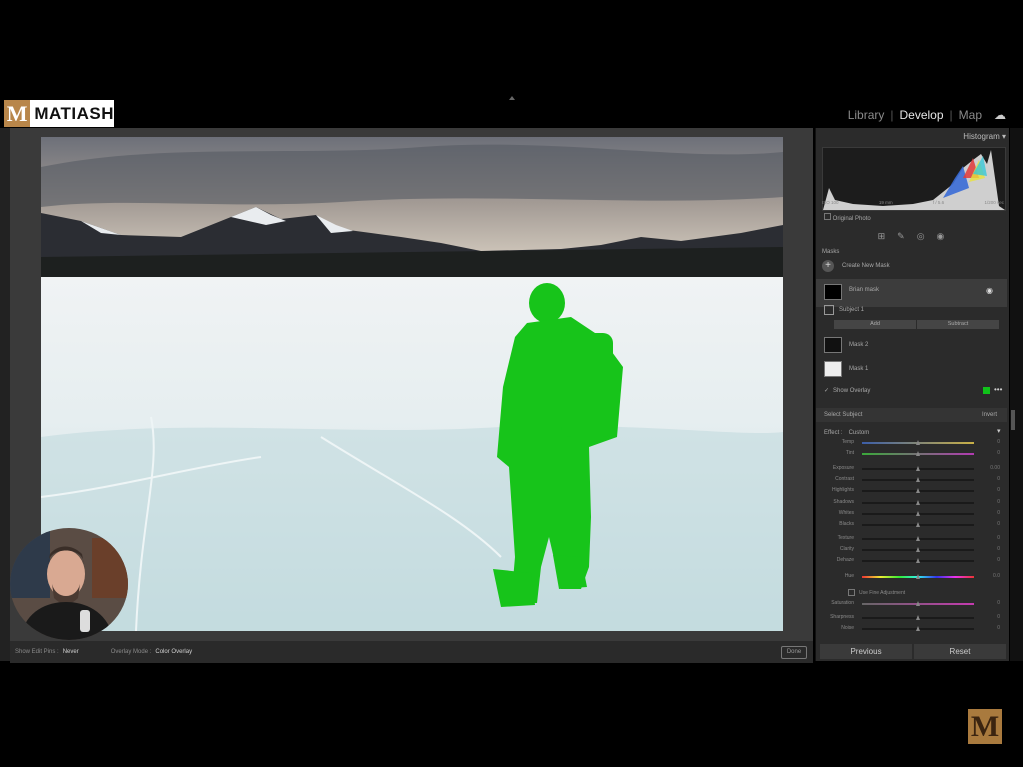  I want to click on effect-preset: Custom, so click(859, 433).